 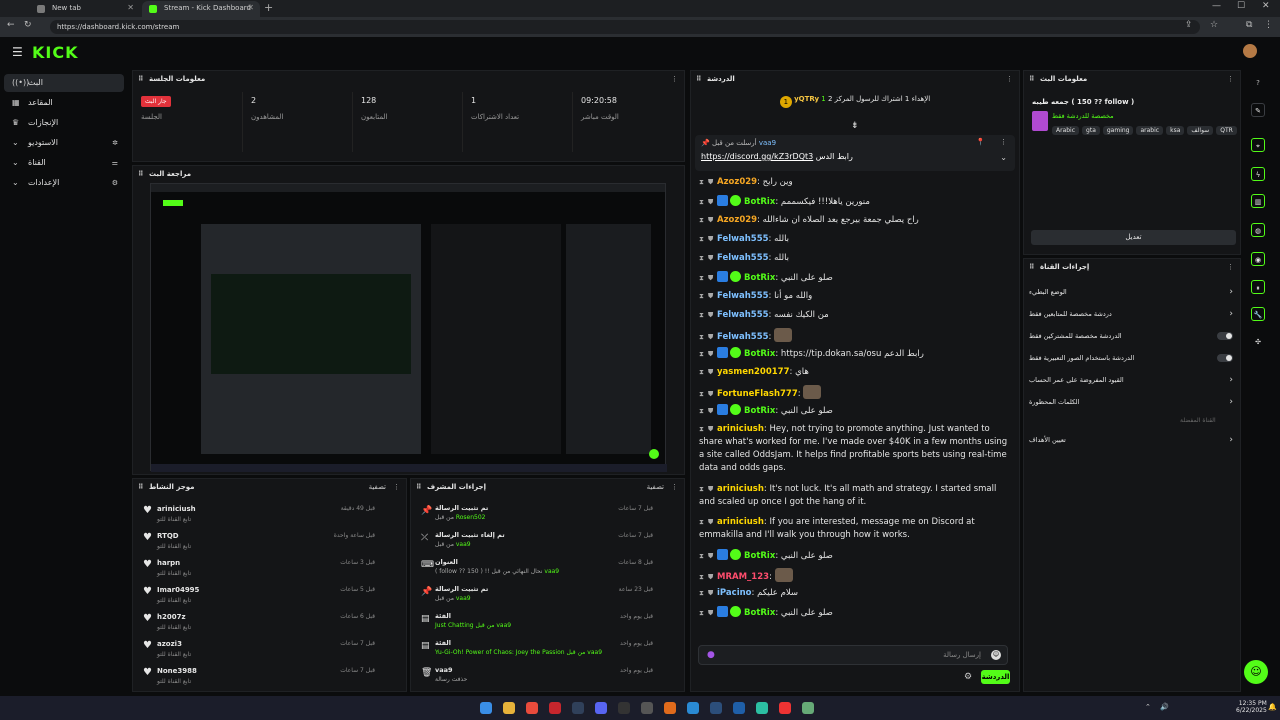 What do you see at coordinates (1132, 440) in the screenshot?
I see `set-goals-row: تعيين الأهداف ›` at bounding box center [1132, 440].